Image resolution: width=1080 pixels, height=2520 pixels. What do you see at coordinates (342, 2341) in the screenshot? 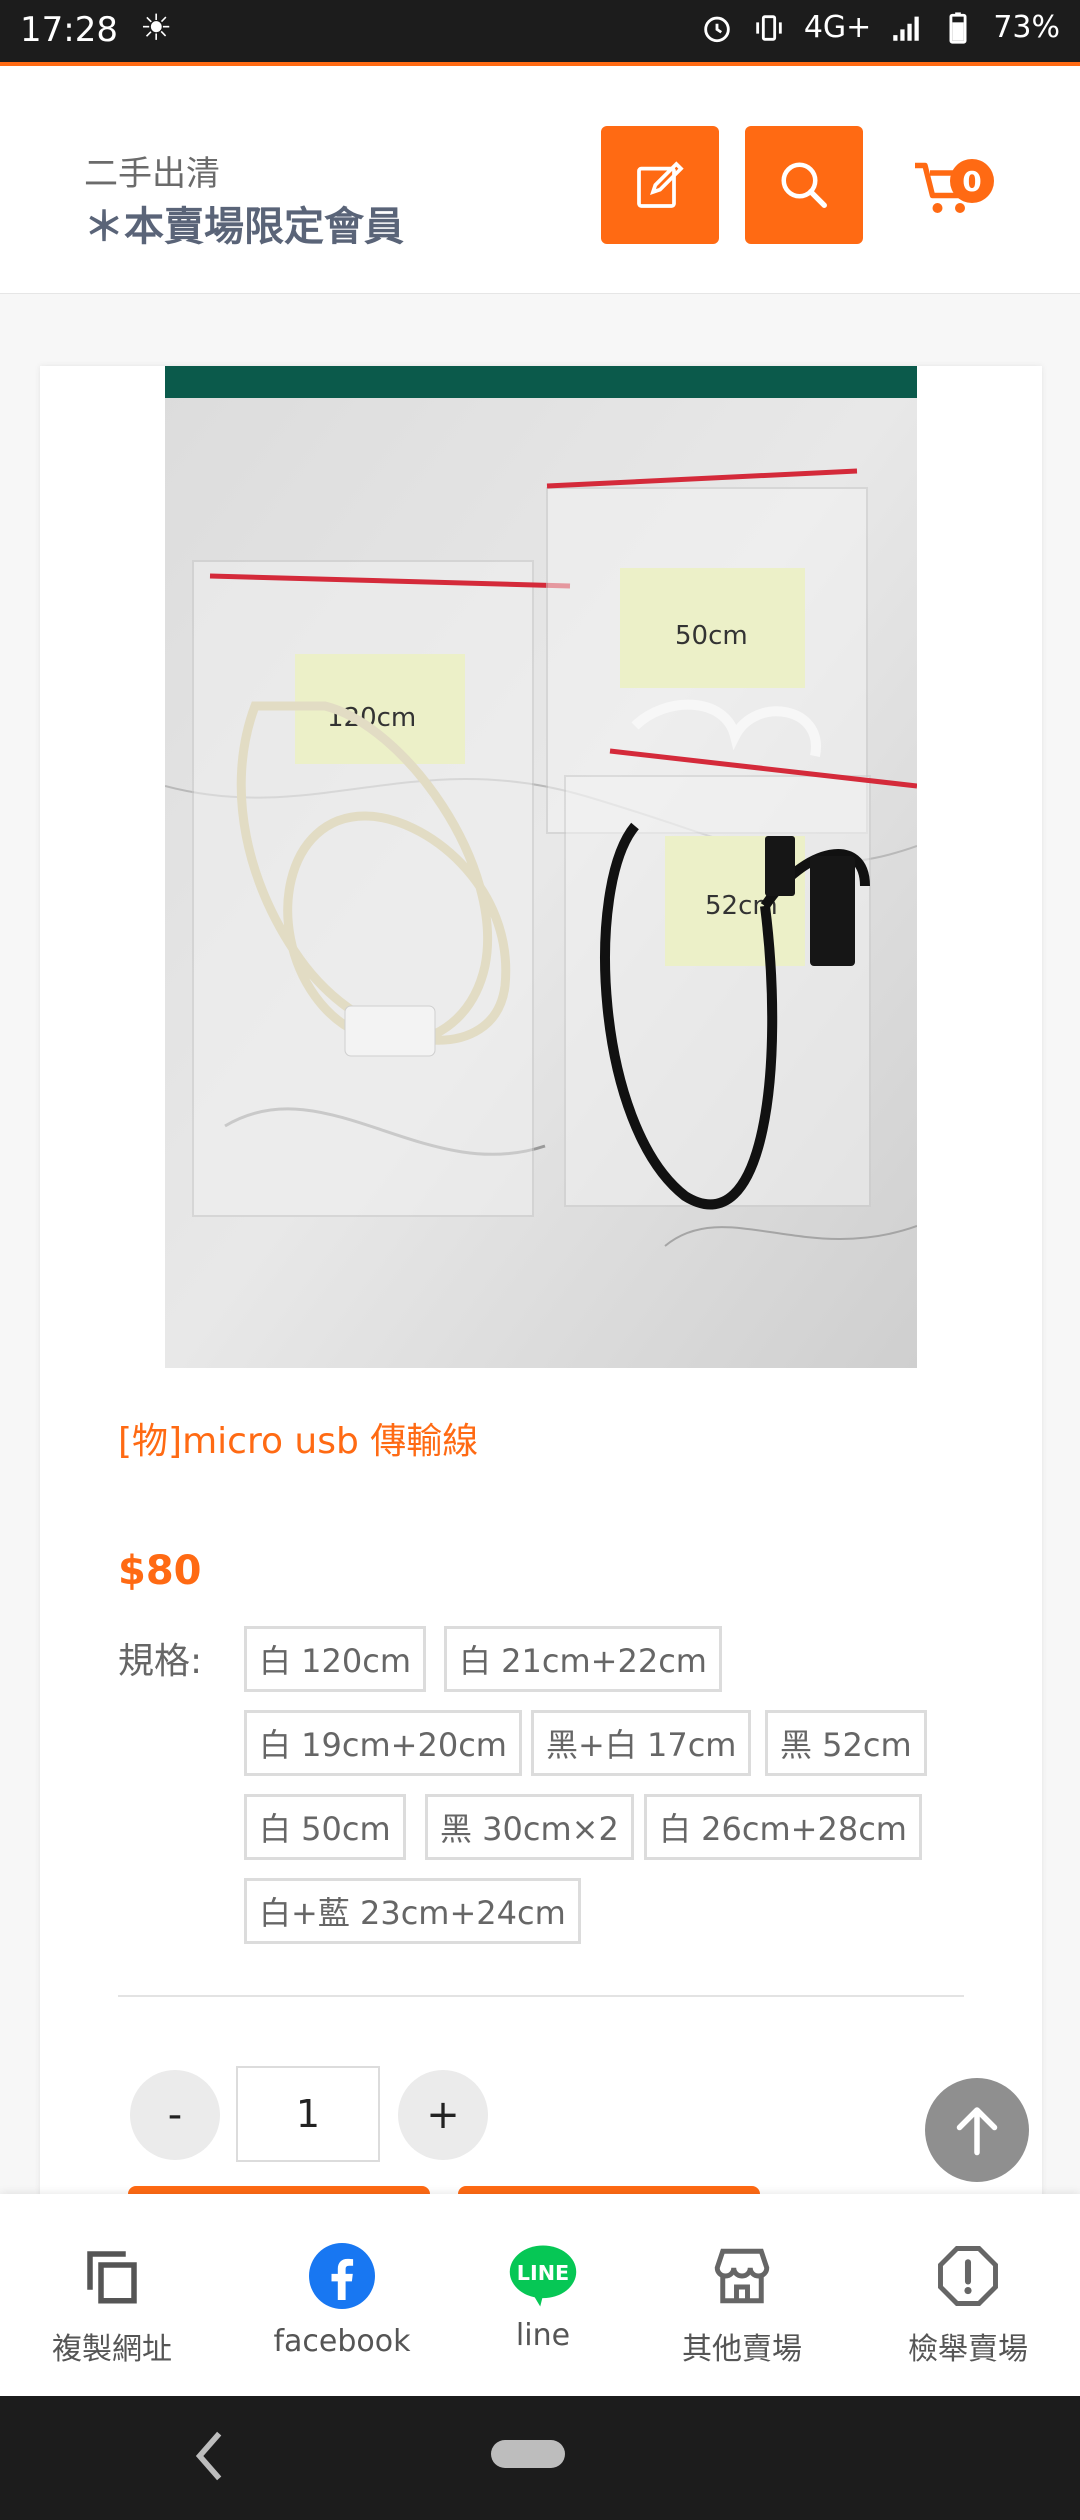
I see `nav-facebook-label: facebook` at bounding box center [342, 2341].